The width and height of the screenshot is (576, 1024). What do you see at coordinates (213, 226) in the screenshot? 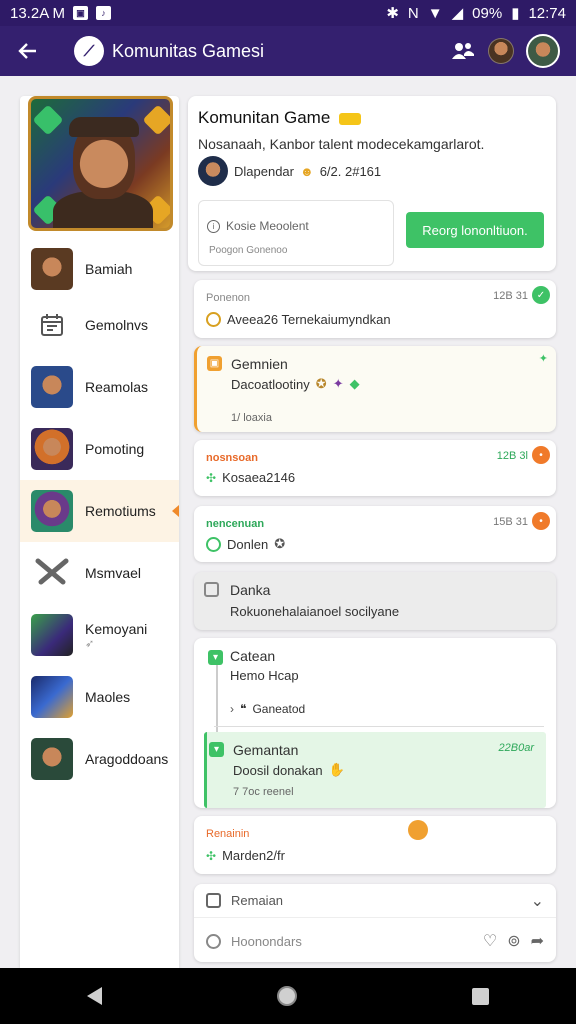
I see `info-icon: i` at bounding box center [213, 226].